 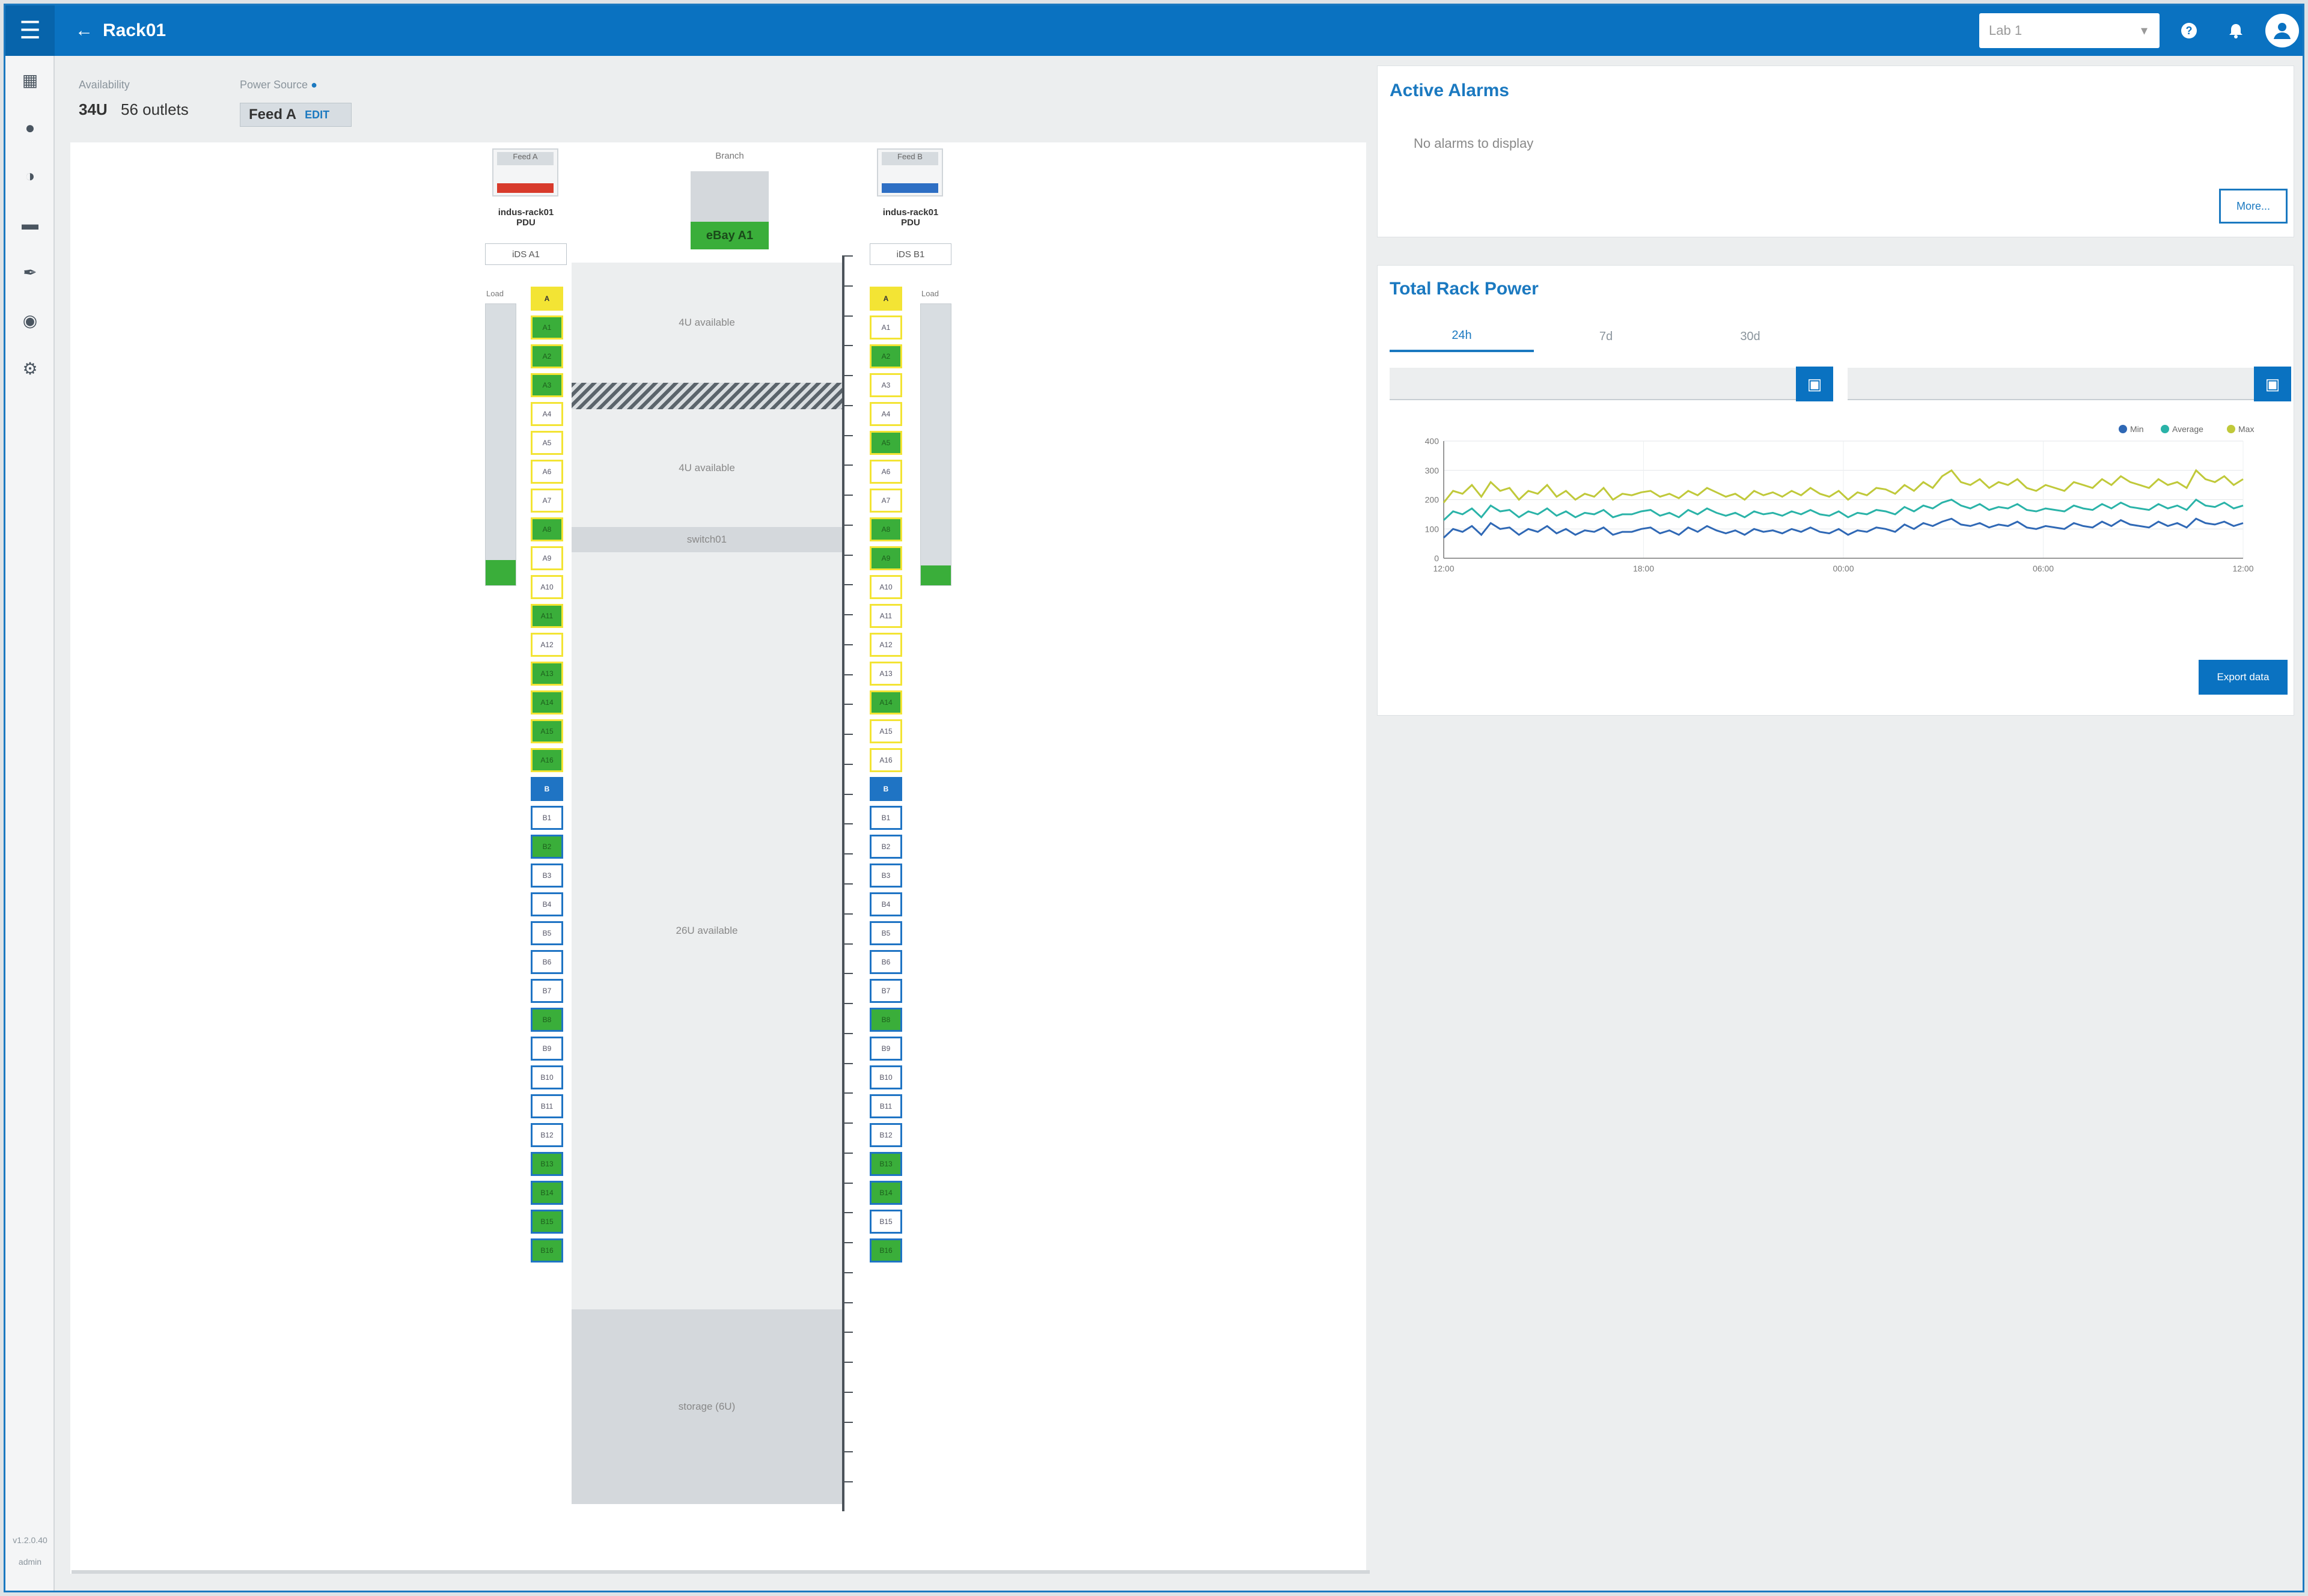 I want to click on back-button: ← Rack01, so click(x=120, y=30).